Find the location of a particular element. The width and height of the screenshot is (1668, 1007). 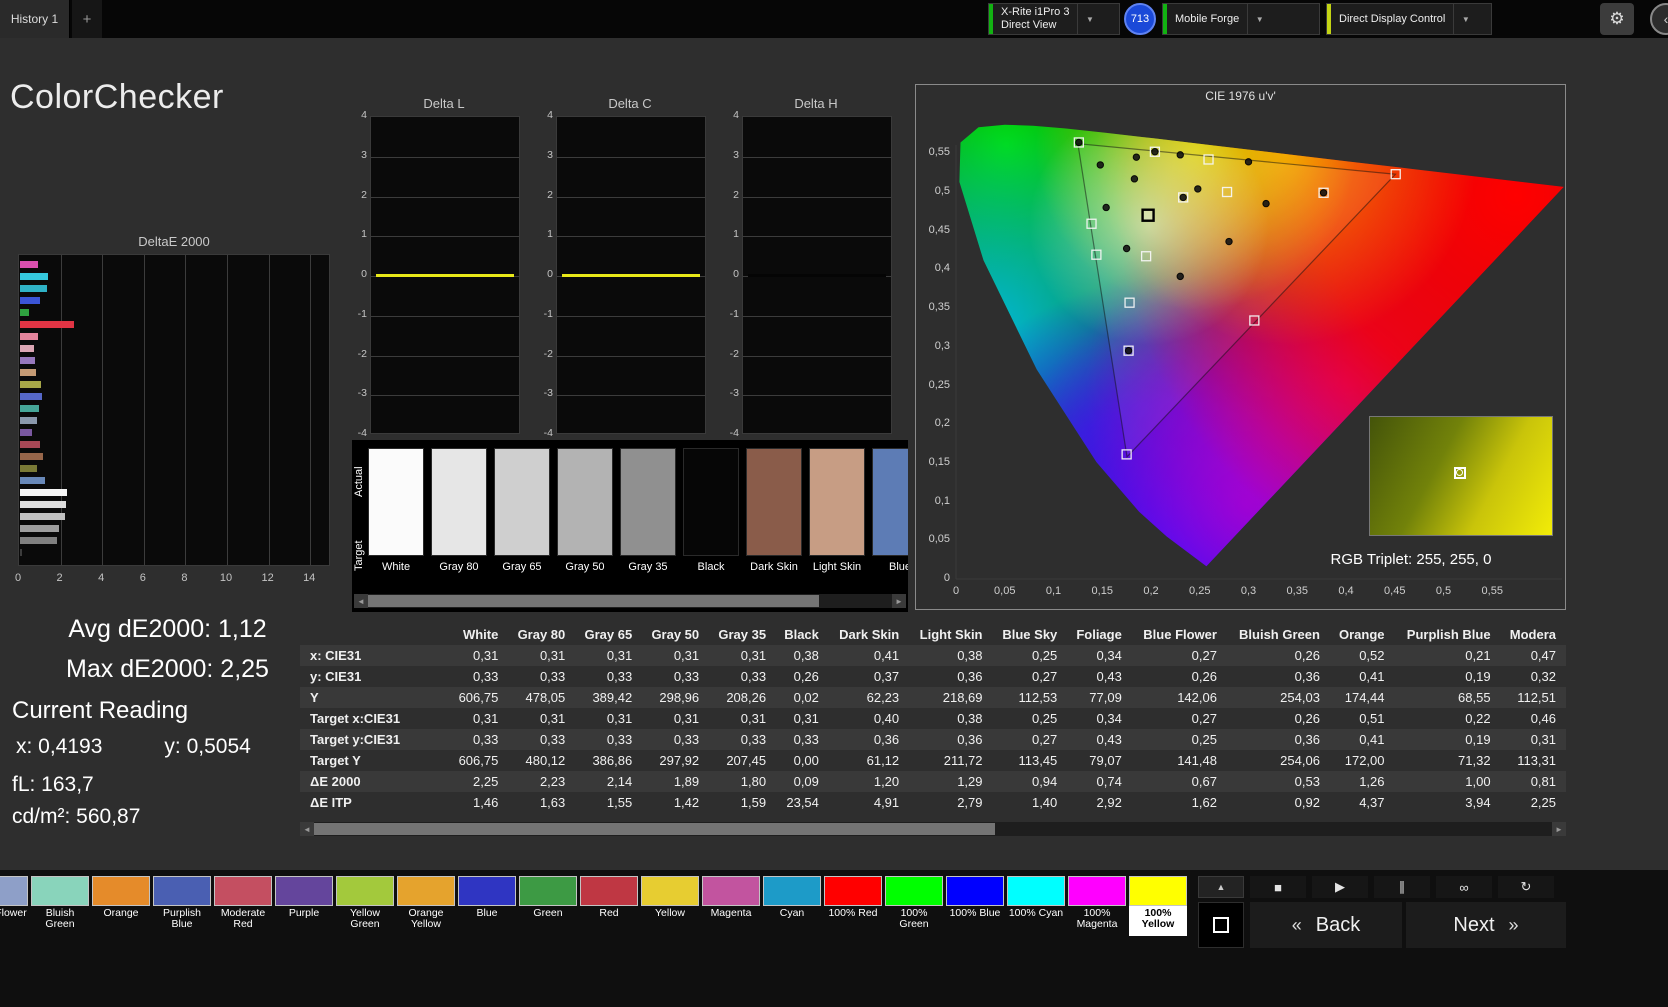

table-scrollbar: ◄ ► is located at coordinates (933, 829).